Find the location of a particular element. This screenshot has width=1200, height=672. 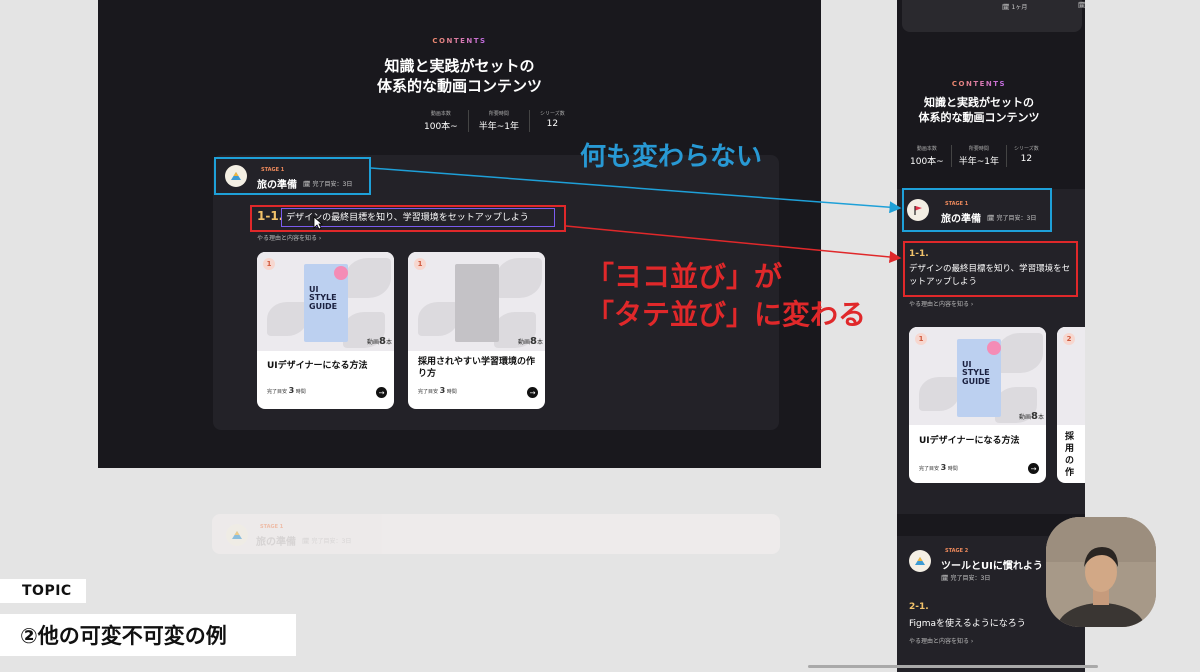

topic-title: ②他の可変不可変の例 is located at coordinates (148, 635).